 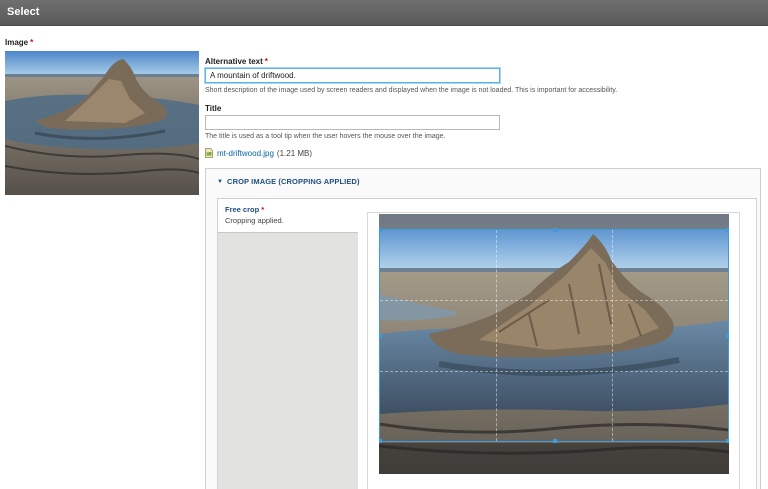 I want to click on crop-outside-bottom, so click(x=554, y=458).